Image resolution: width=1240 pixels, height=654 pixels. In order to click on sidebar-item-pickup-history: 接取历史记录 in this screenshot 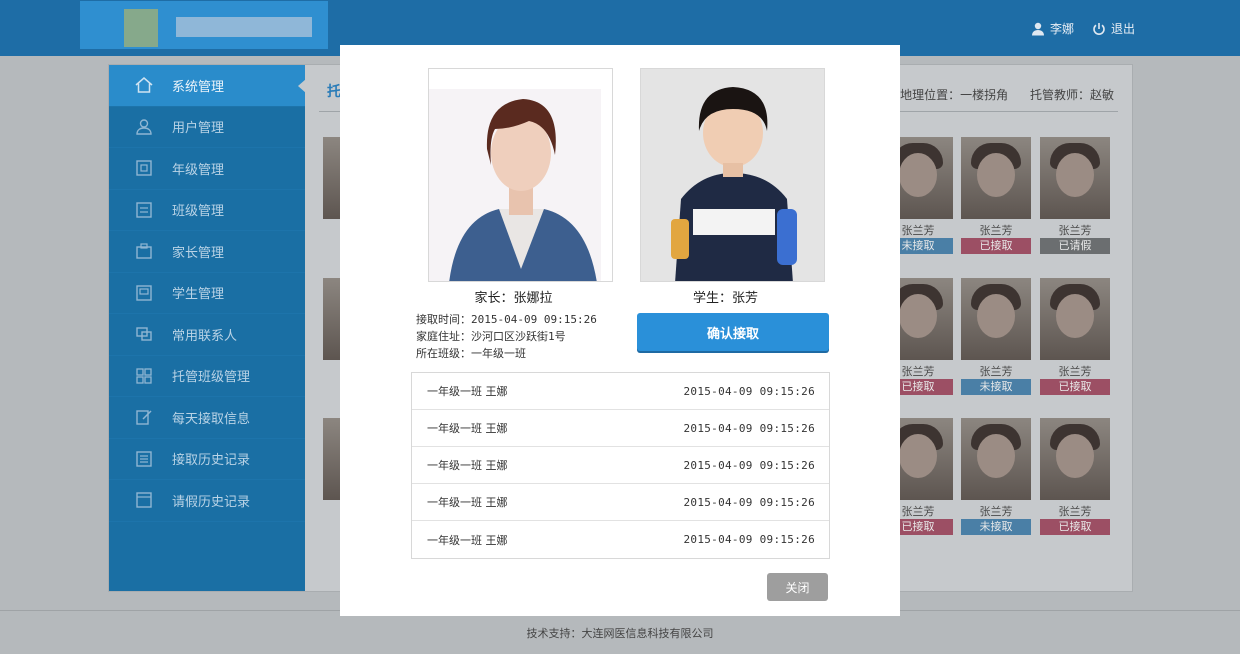, I will do `click(207, 459)`.